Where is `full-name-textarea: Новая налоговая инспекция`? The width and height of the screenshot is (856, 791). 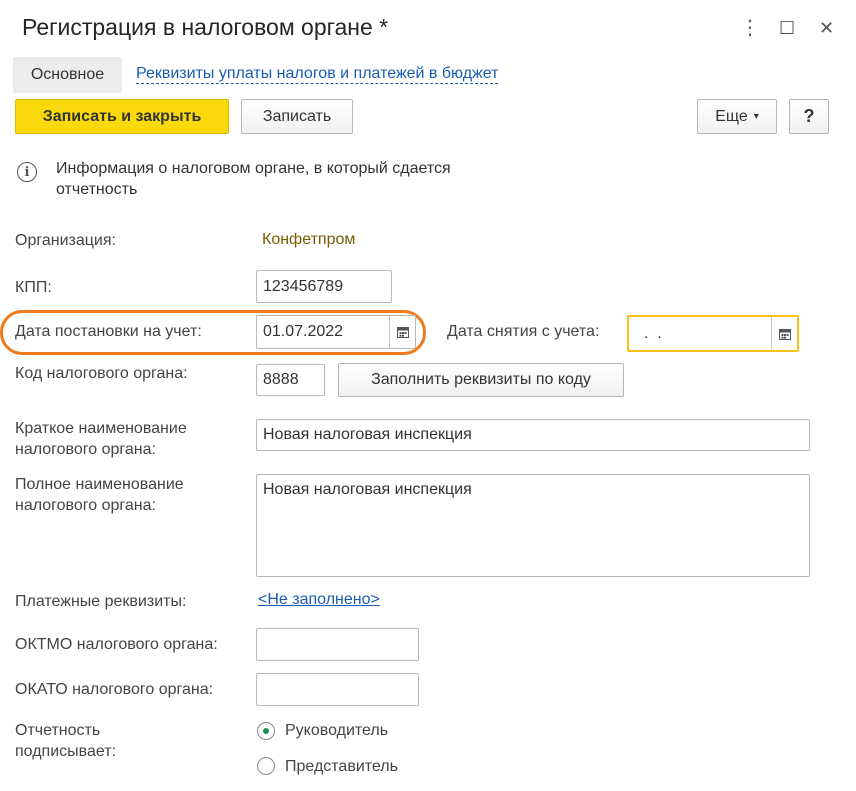 full-name-textarea: Новая налоговая инспекция is located at coordinates (533, 525).